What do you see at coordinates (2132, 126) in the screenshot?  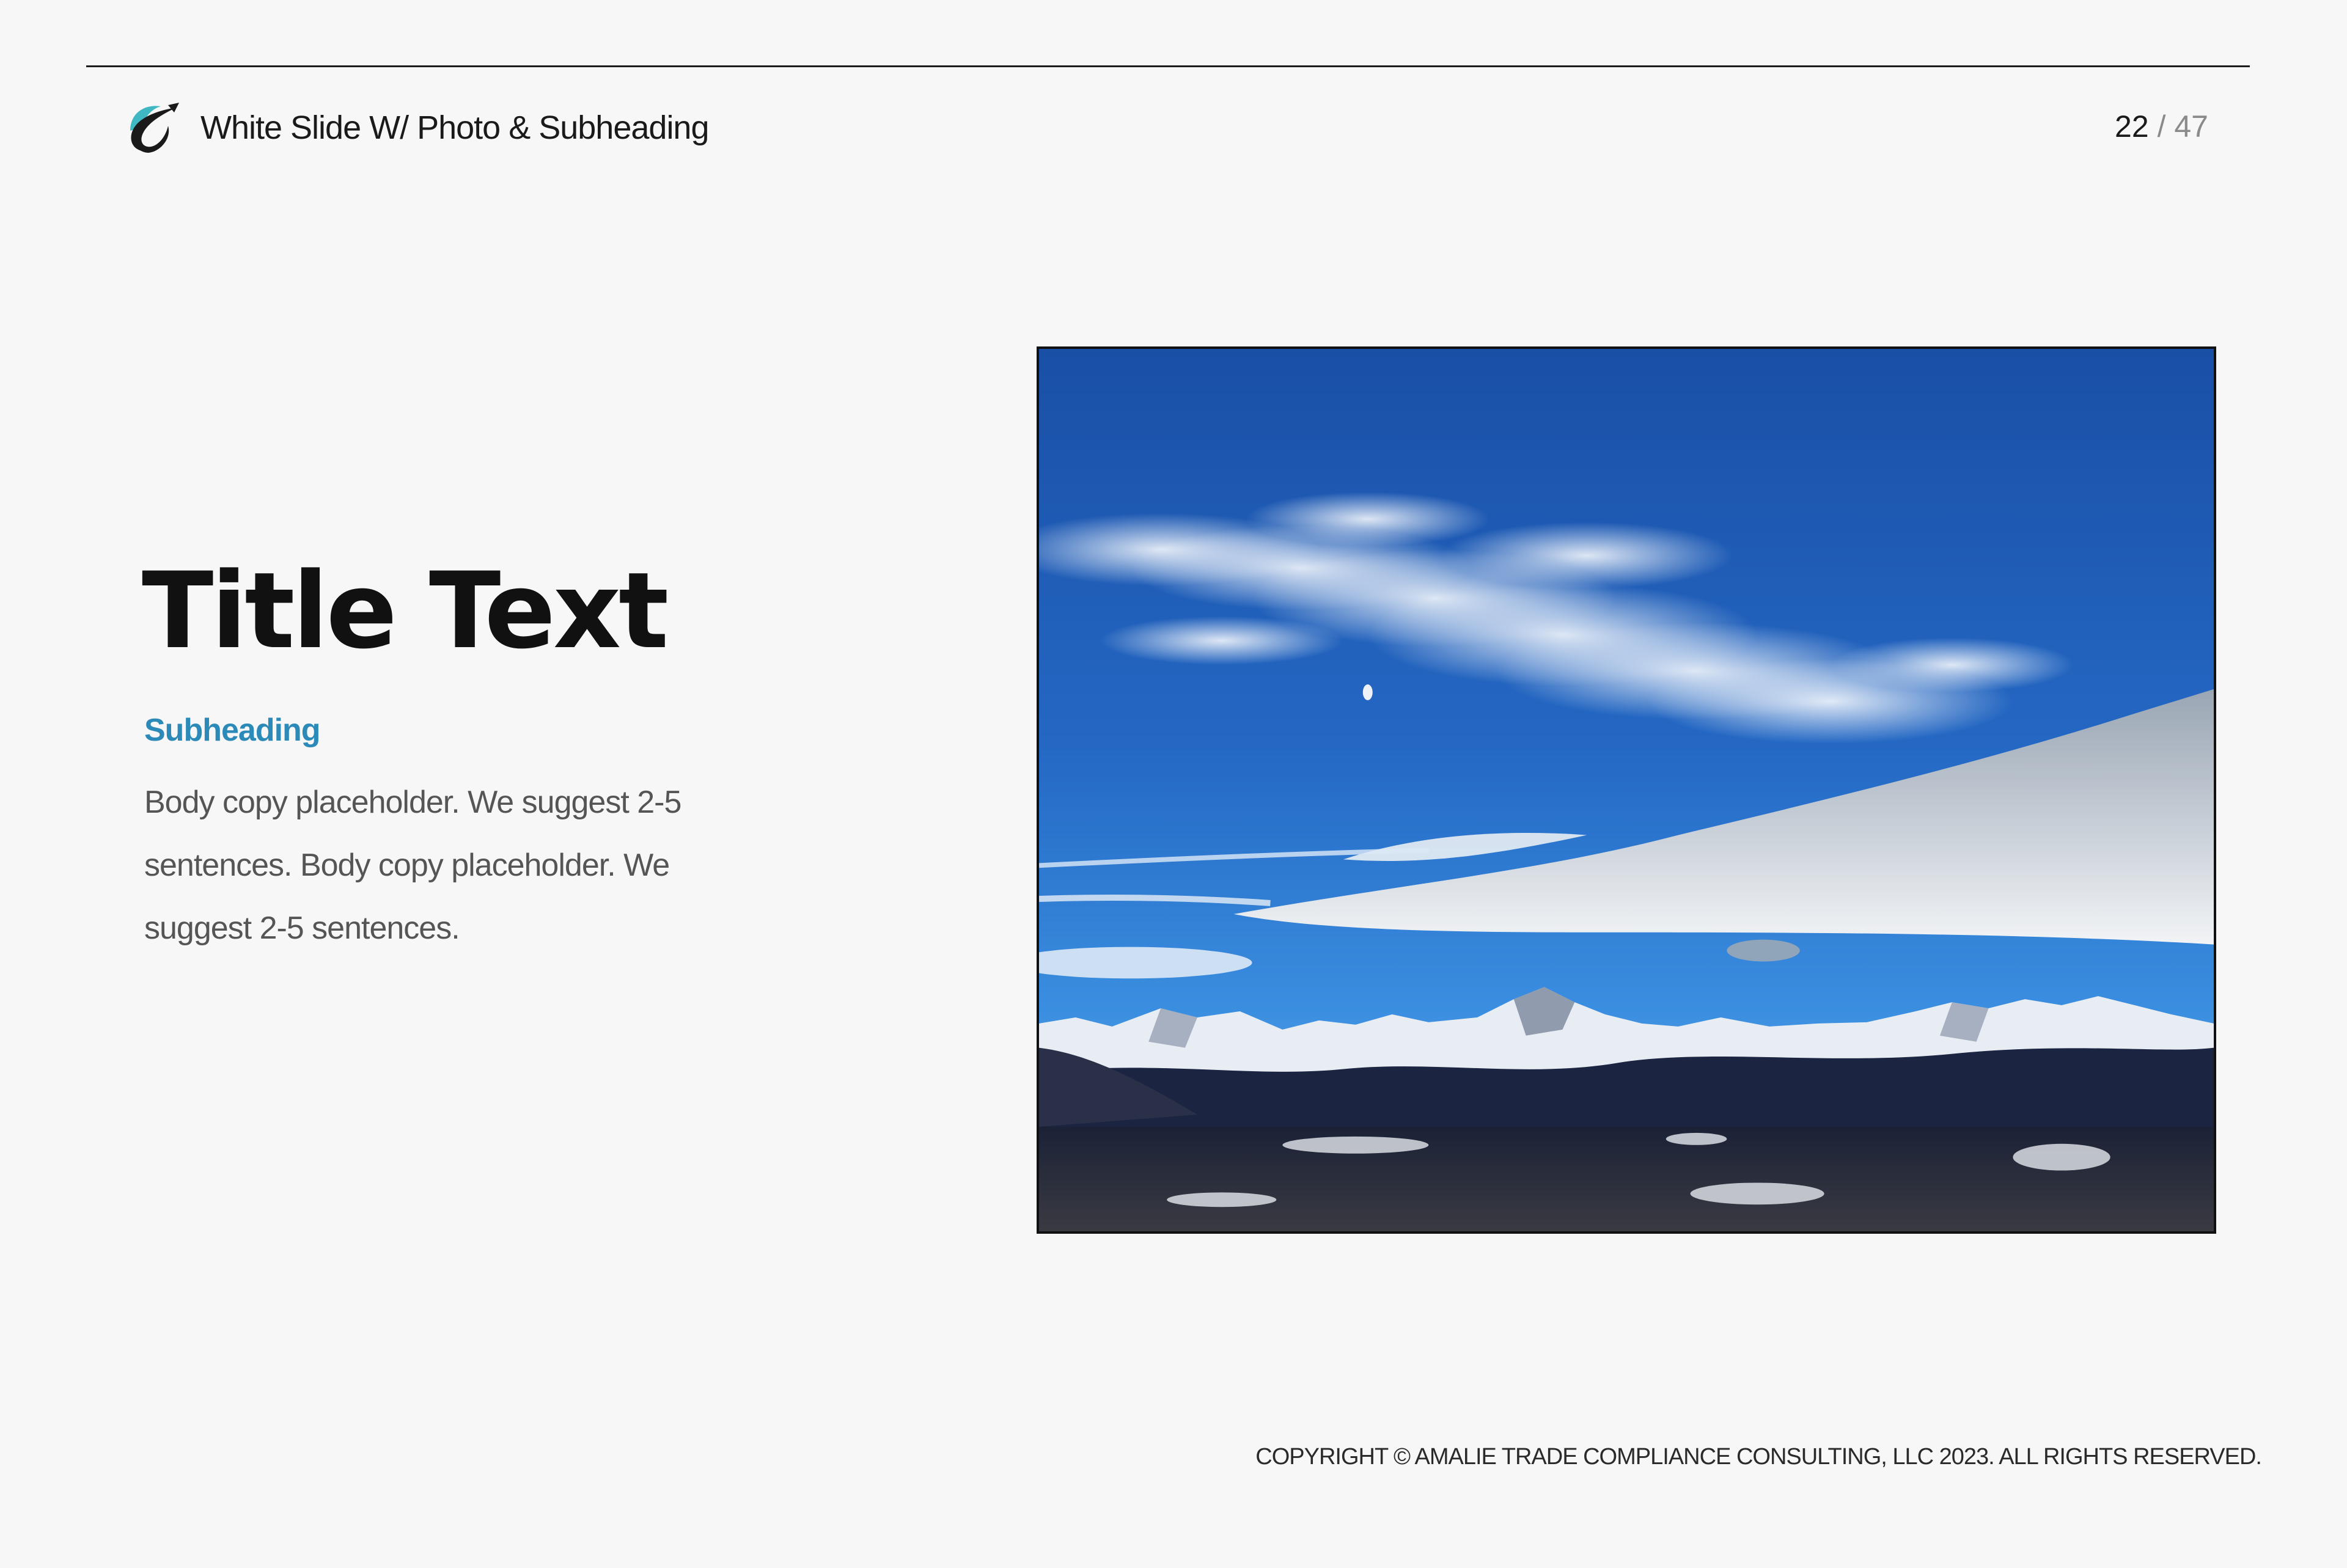 I see `page-current: 22` at bounding box center [2132, 126].